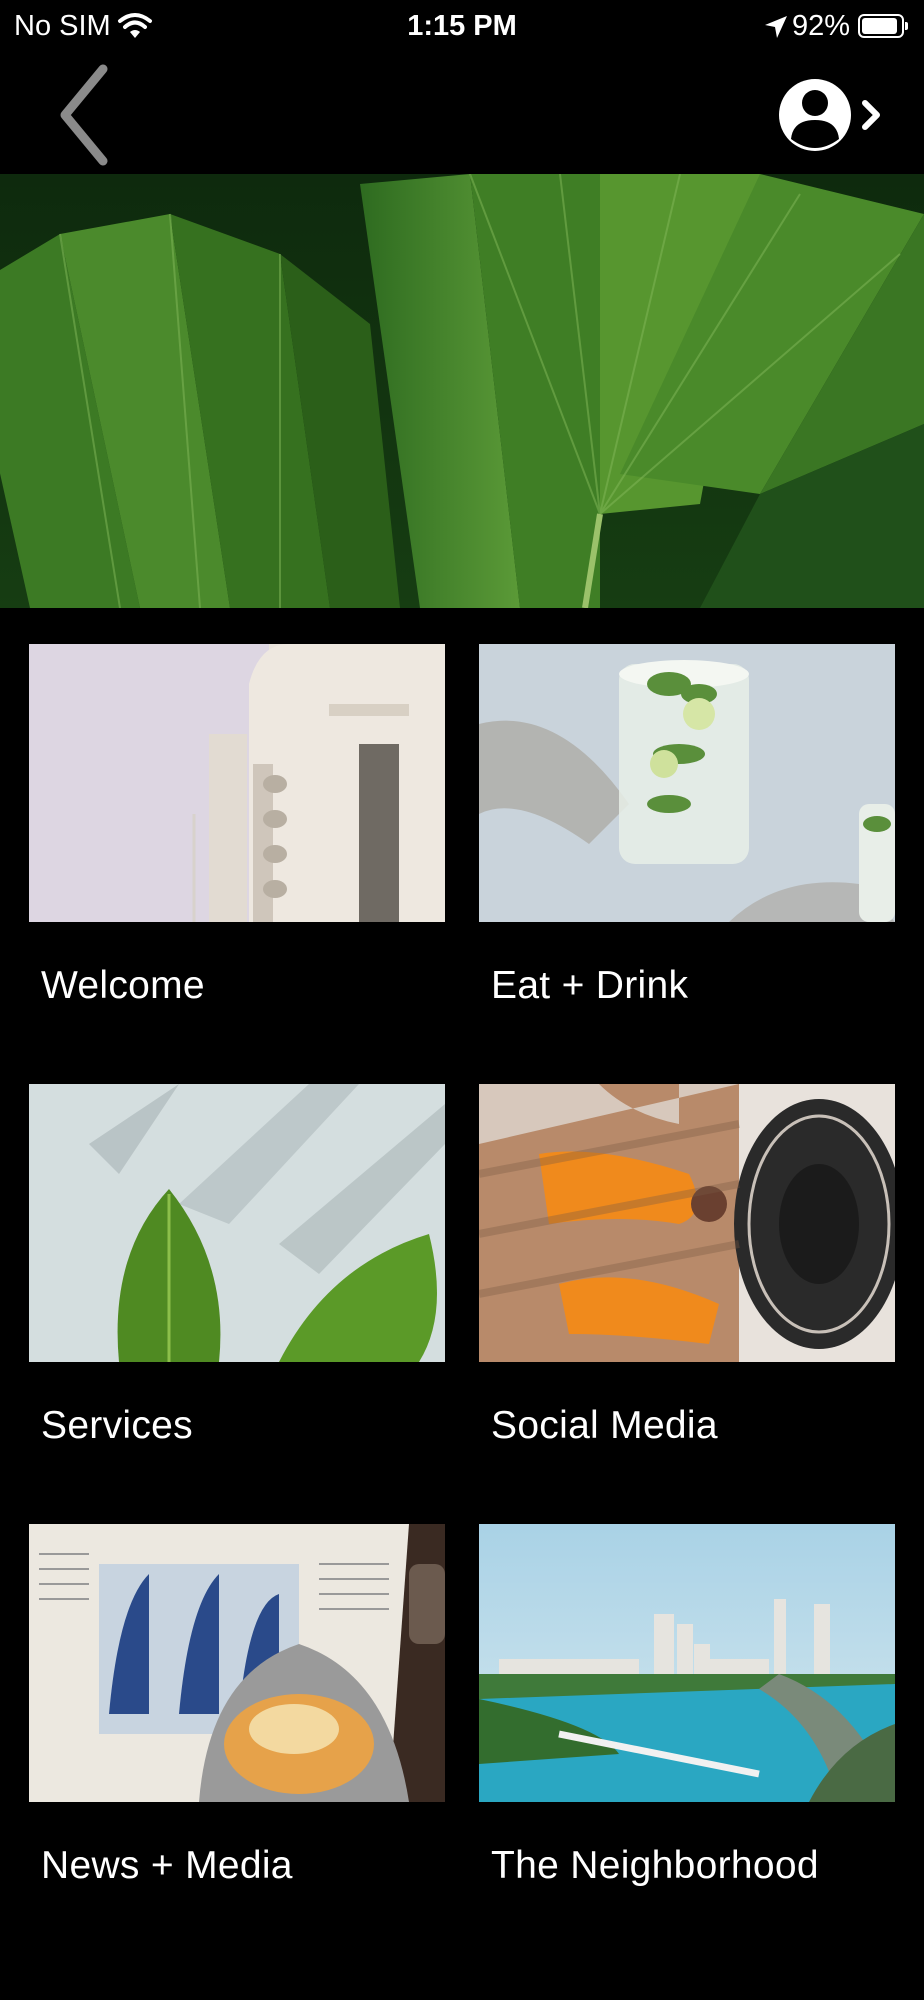 This screenshot has height=2000, width=924. What do you see at coordinates (237, 1223) in the screenshot?
I see `services-image` at bounding box center [237, 1223].